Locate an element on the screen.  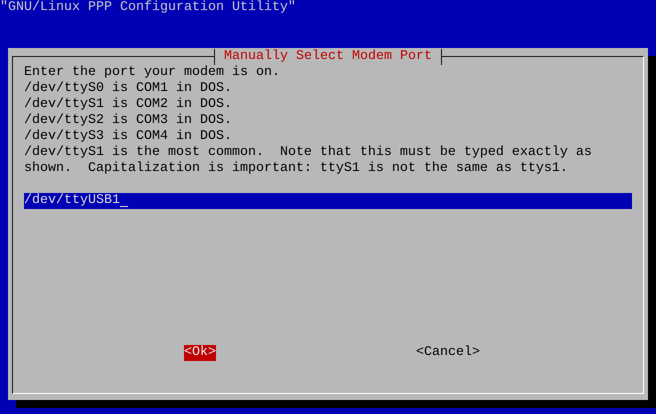
ok-button: <Ok> is located at coordinates (200, 353).